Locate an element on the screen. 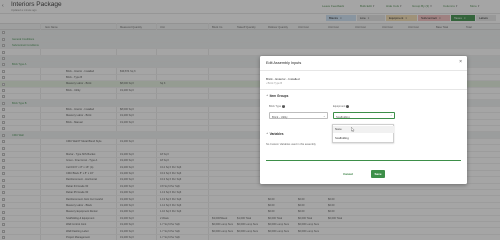  item-subtitle: ▪ Brick Type B is located at coordinates (274, 83).